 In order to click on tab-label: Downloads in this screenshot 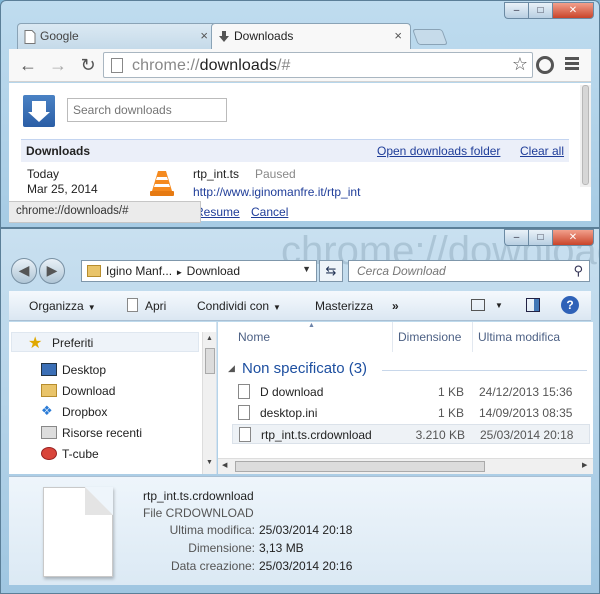, I will do `click(264, 36)`.